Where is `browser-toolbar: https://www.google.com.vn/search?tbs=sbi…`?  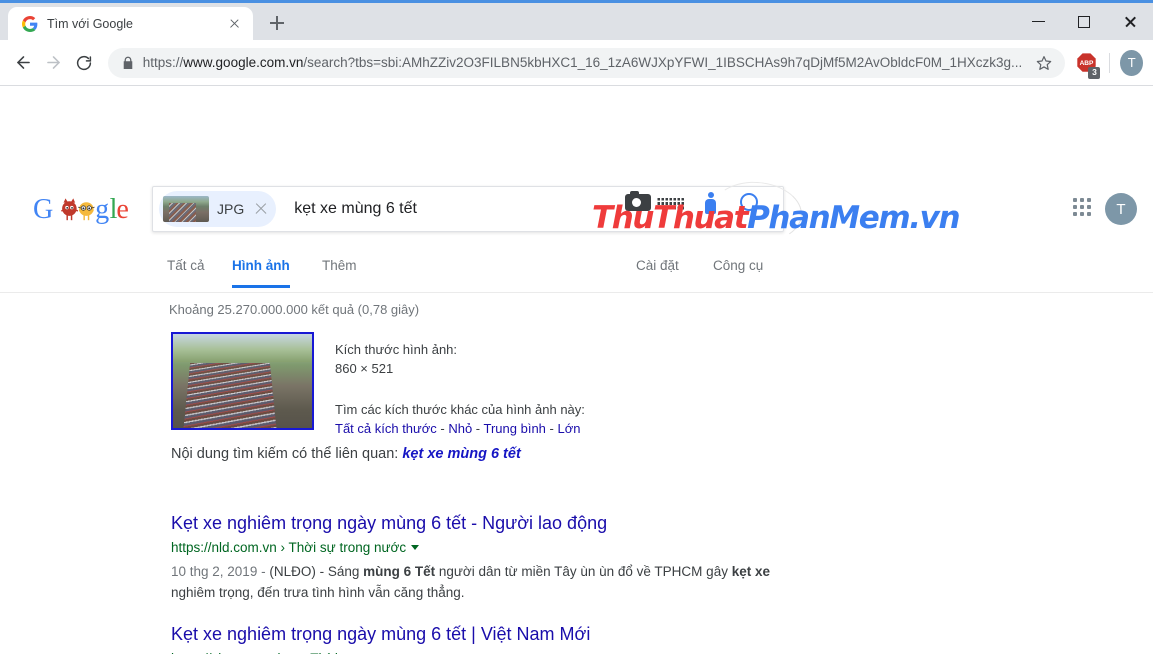
browser-toolbar: https://www.google.com.vn/search?tbs=sbi… is located at coordinates (576, 63).